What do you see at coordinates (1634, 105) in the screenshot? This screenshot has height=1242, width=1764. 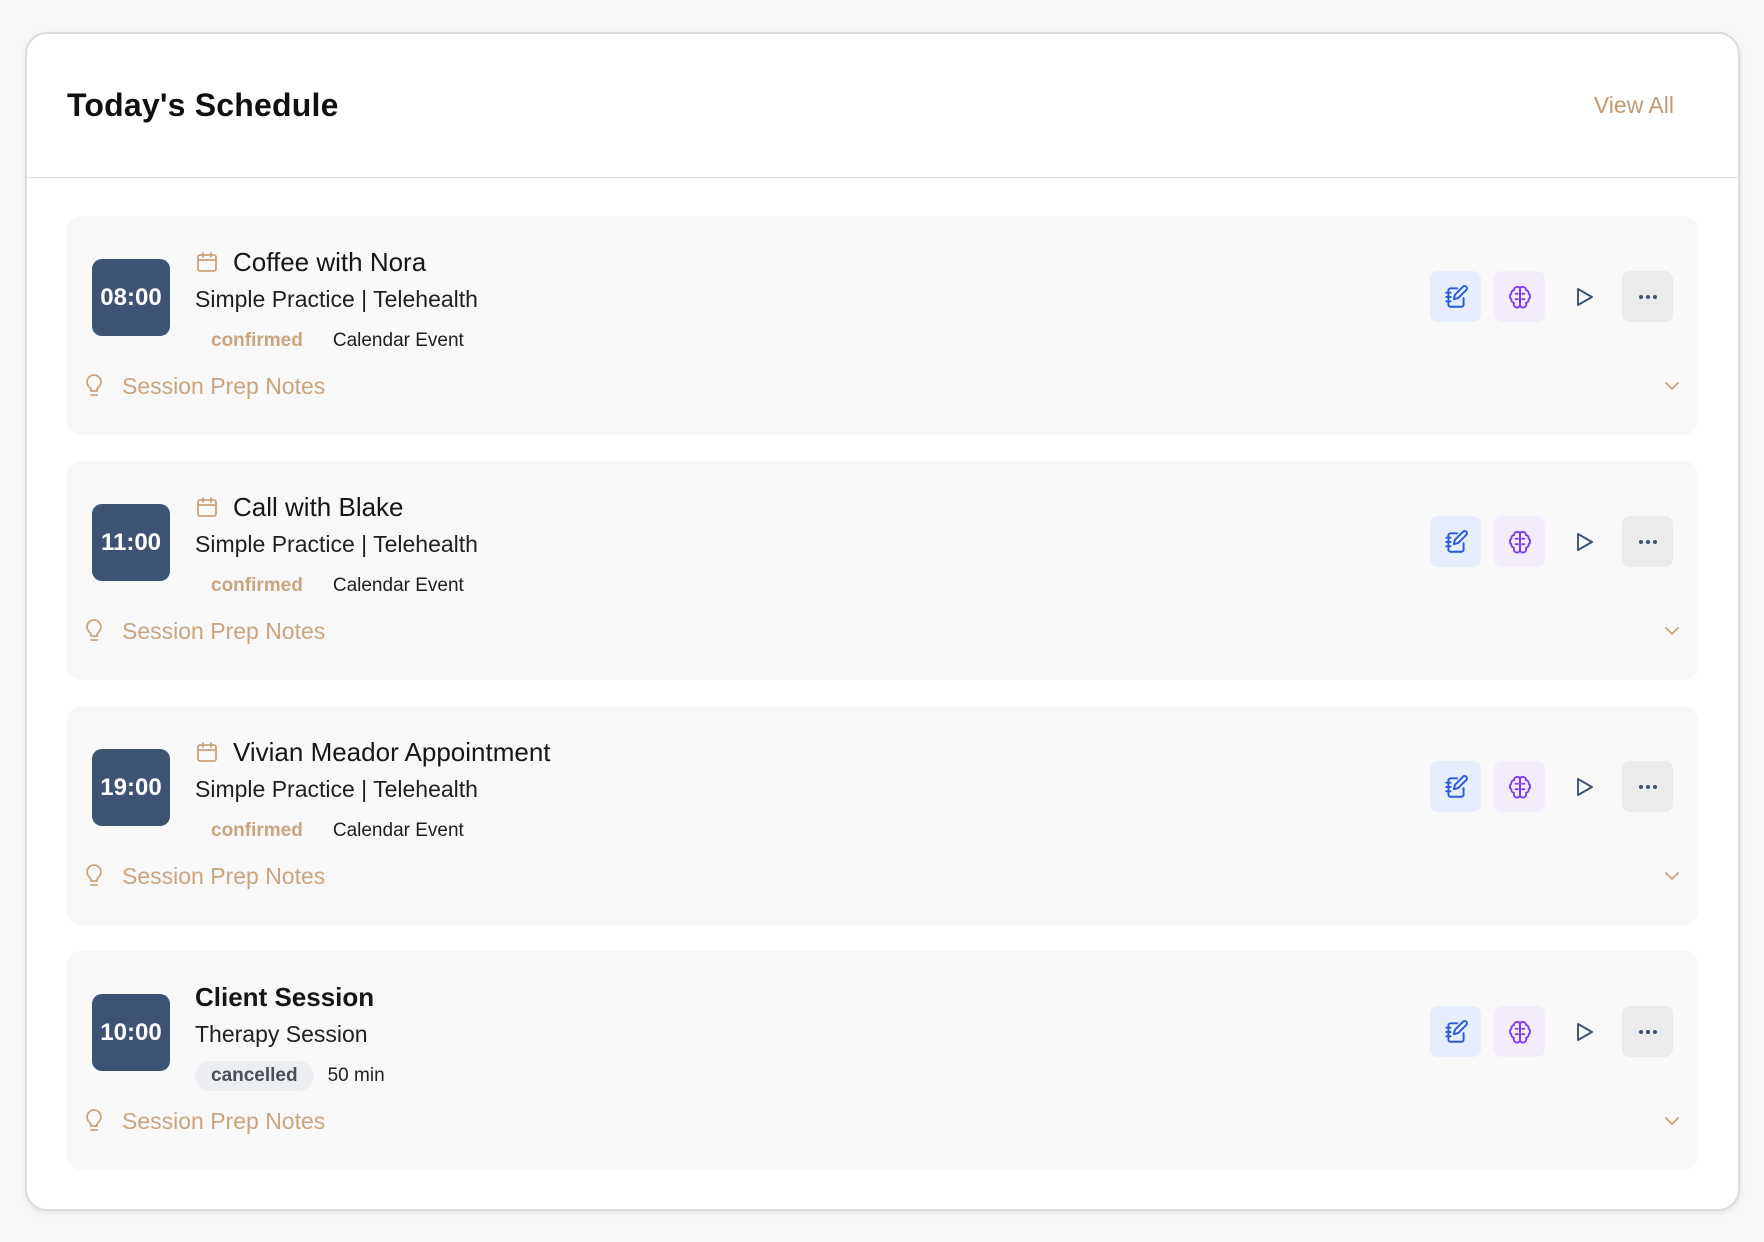 I see `view-all-link: View All` at bounding box center [1634, 105].